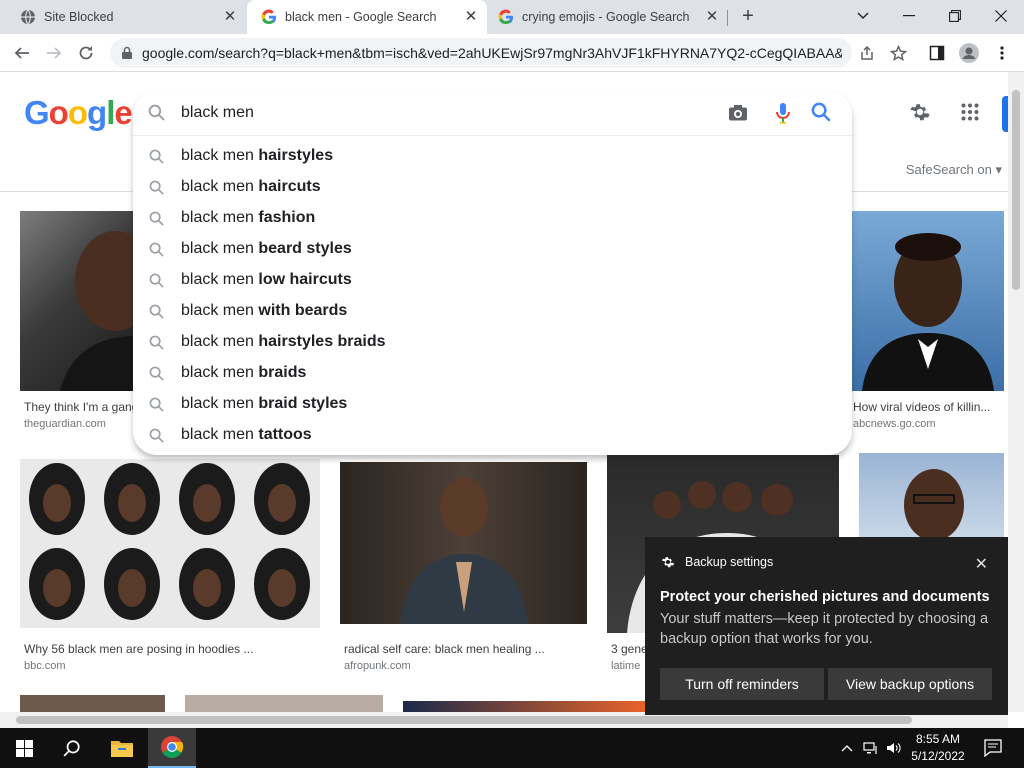 The image size is (1024, 768). Describe the element at coordinates (24, 748) in the screenshot. I see `windows-start-icon` at that location.